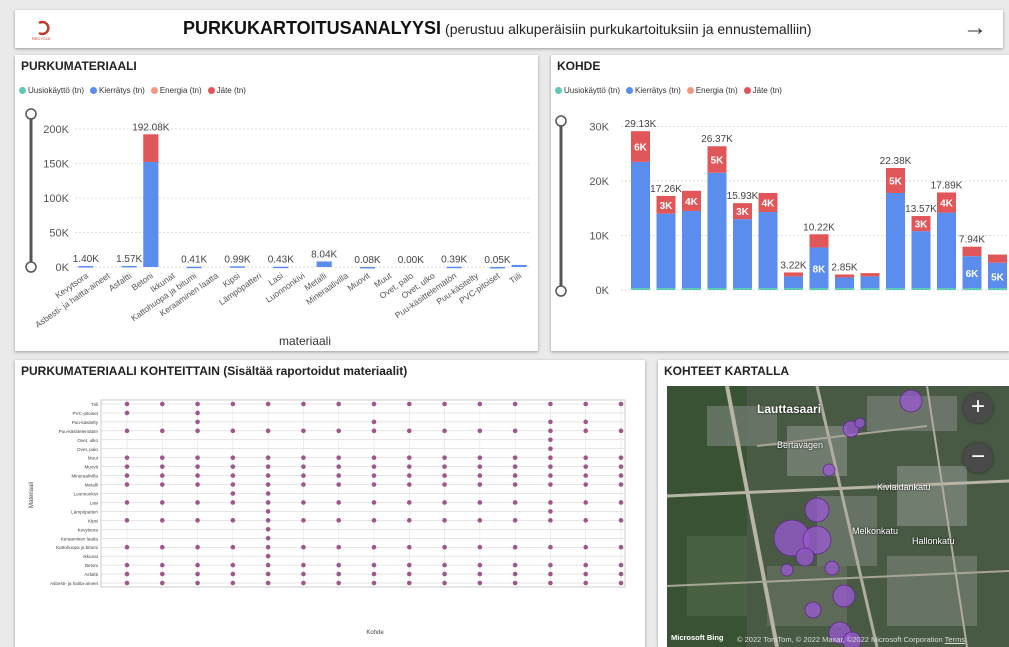 This screenshot has width=1009, height=647. What do you see at coordinates (743, 212) in the screenshot?
I see `segment-label: 3K` at bounding box center [743, 212].